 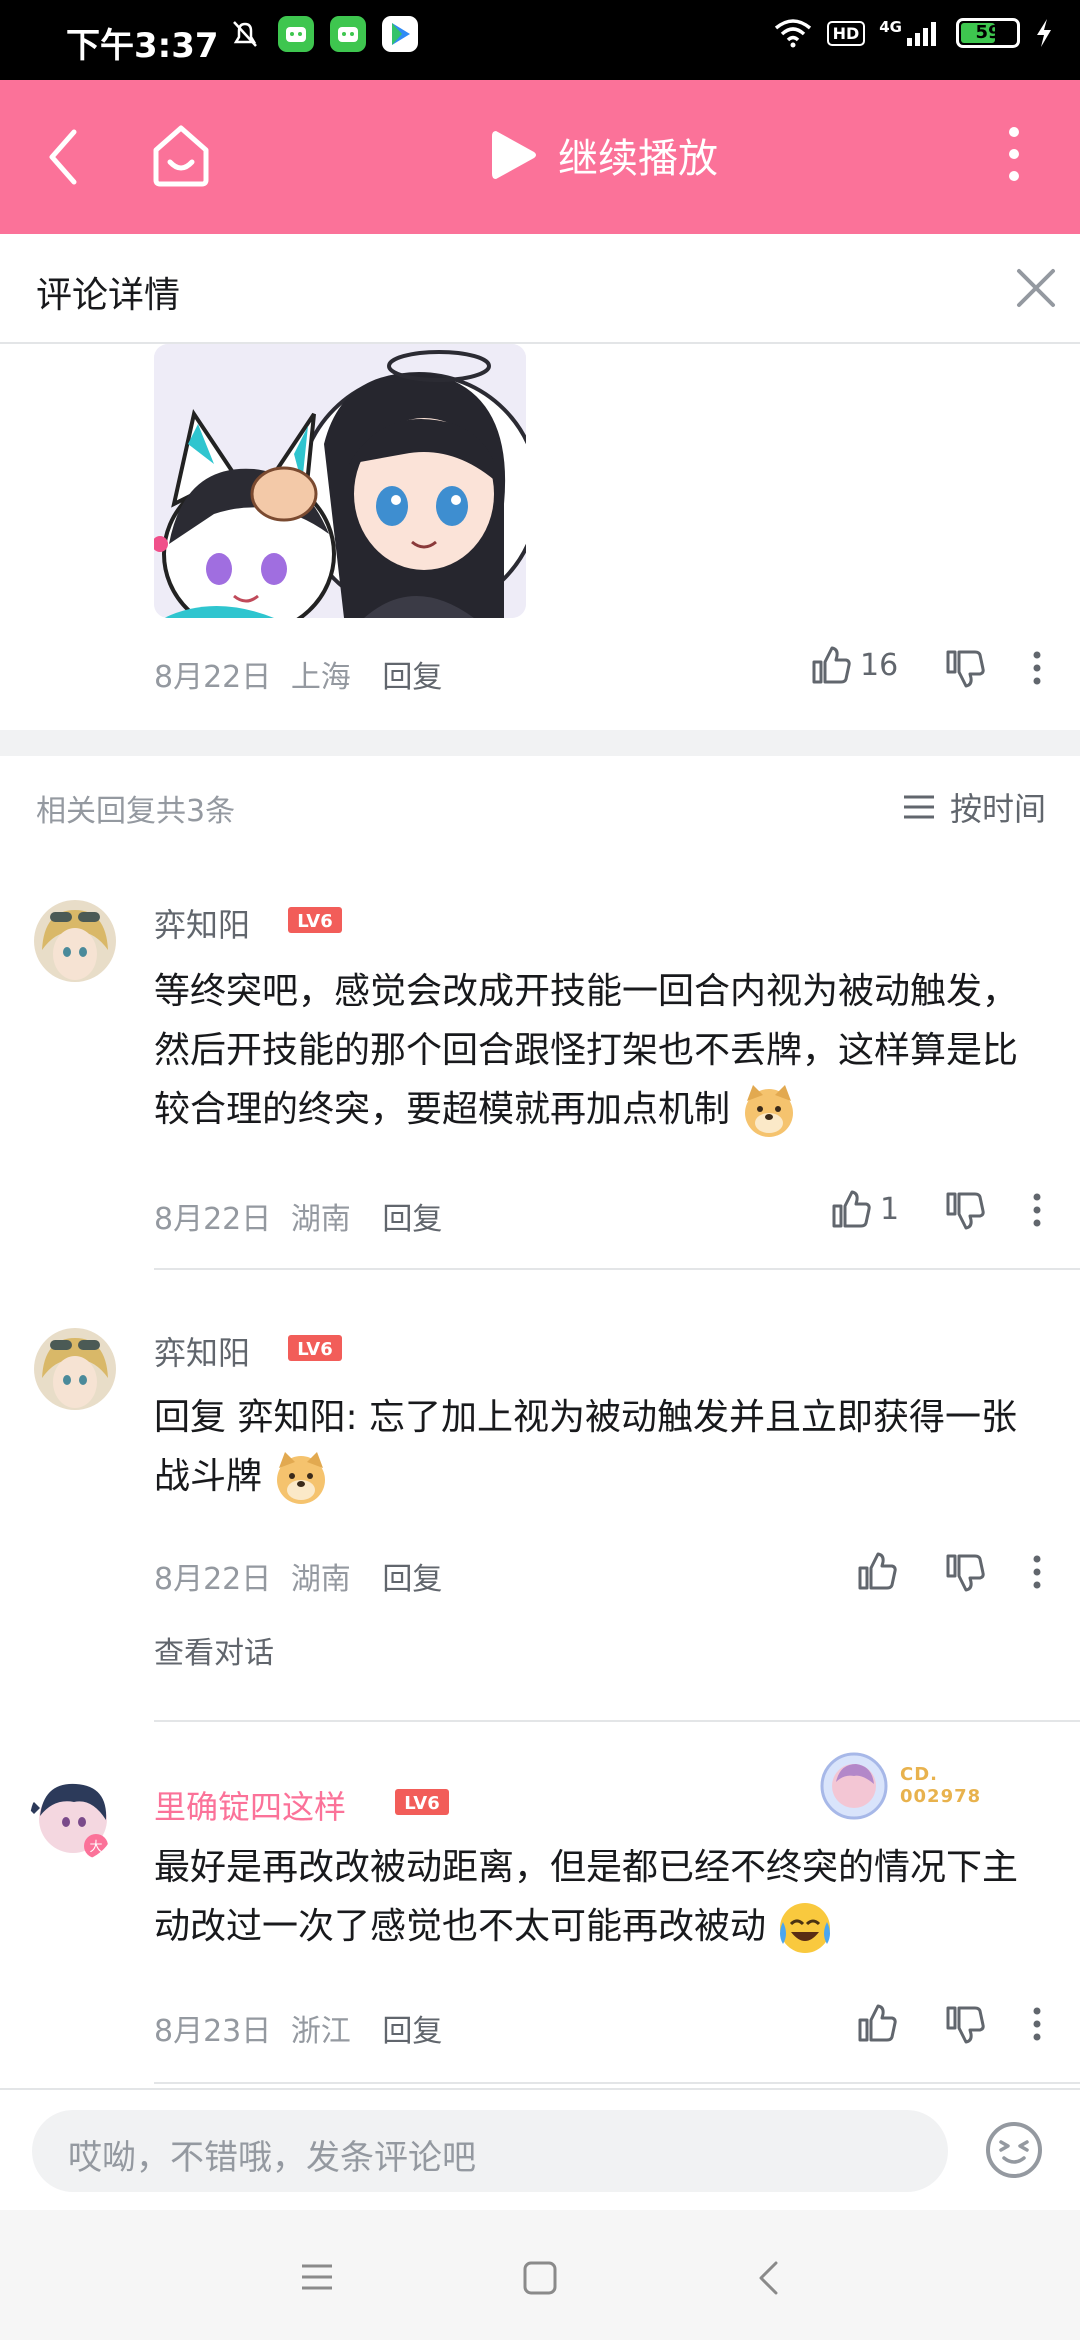 I want to click on like-count: 1, so click(x=890, y=1209).